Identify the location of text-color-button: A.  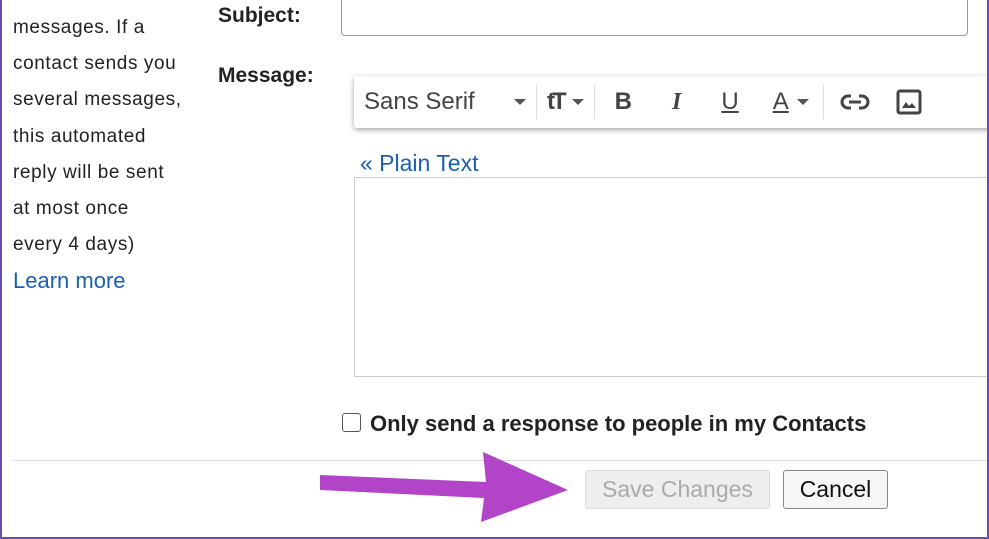
(791, 102).